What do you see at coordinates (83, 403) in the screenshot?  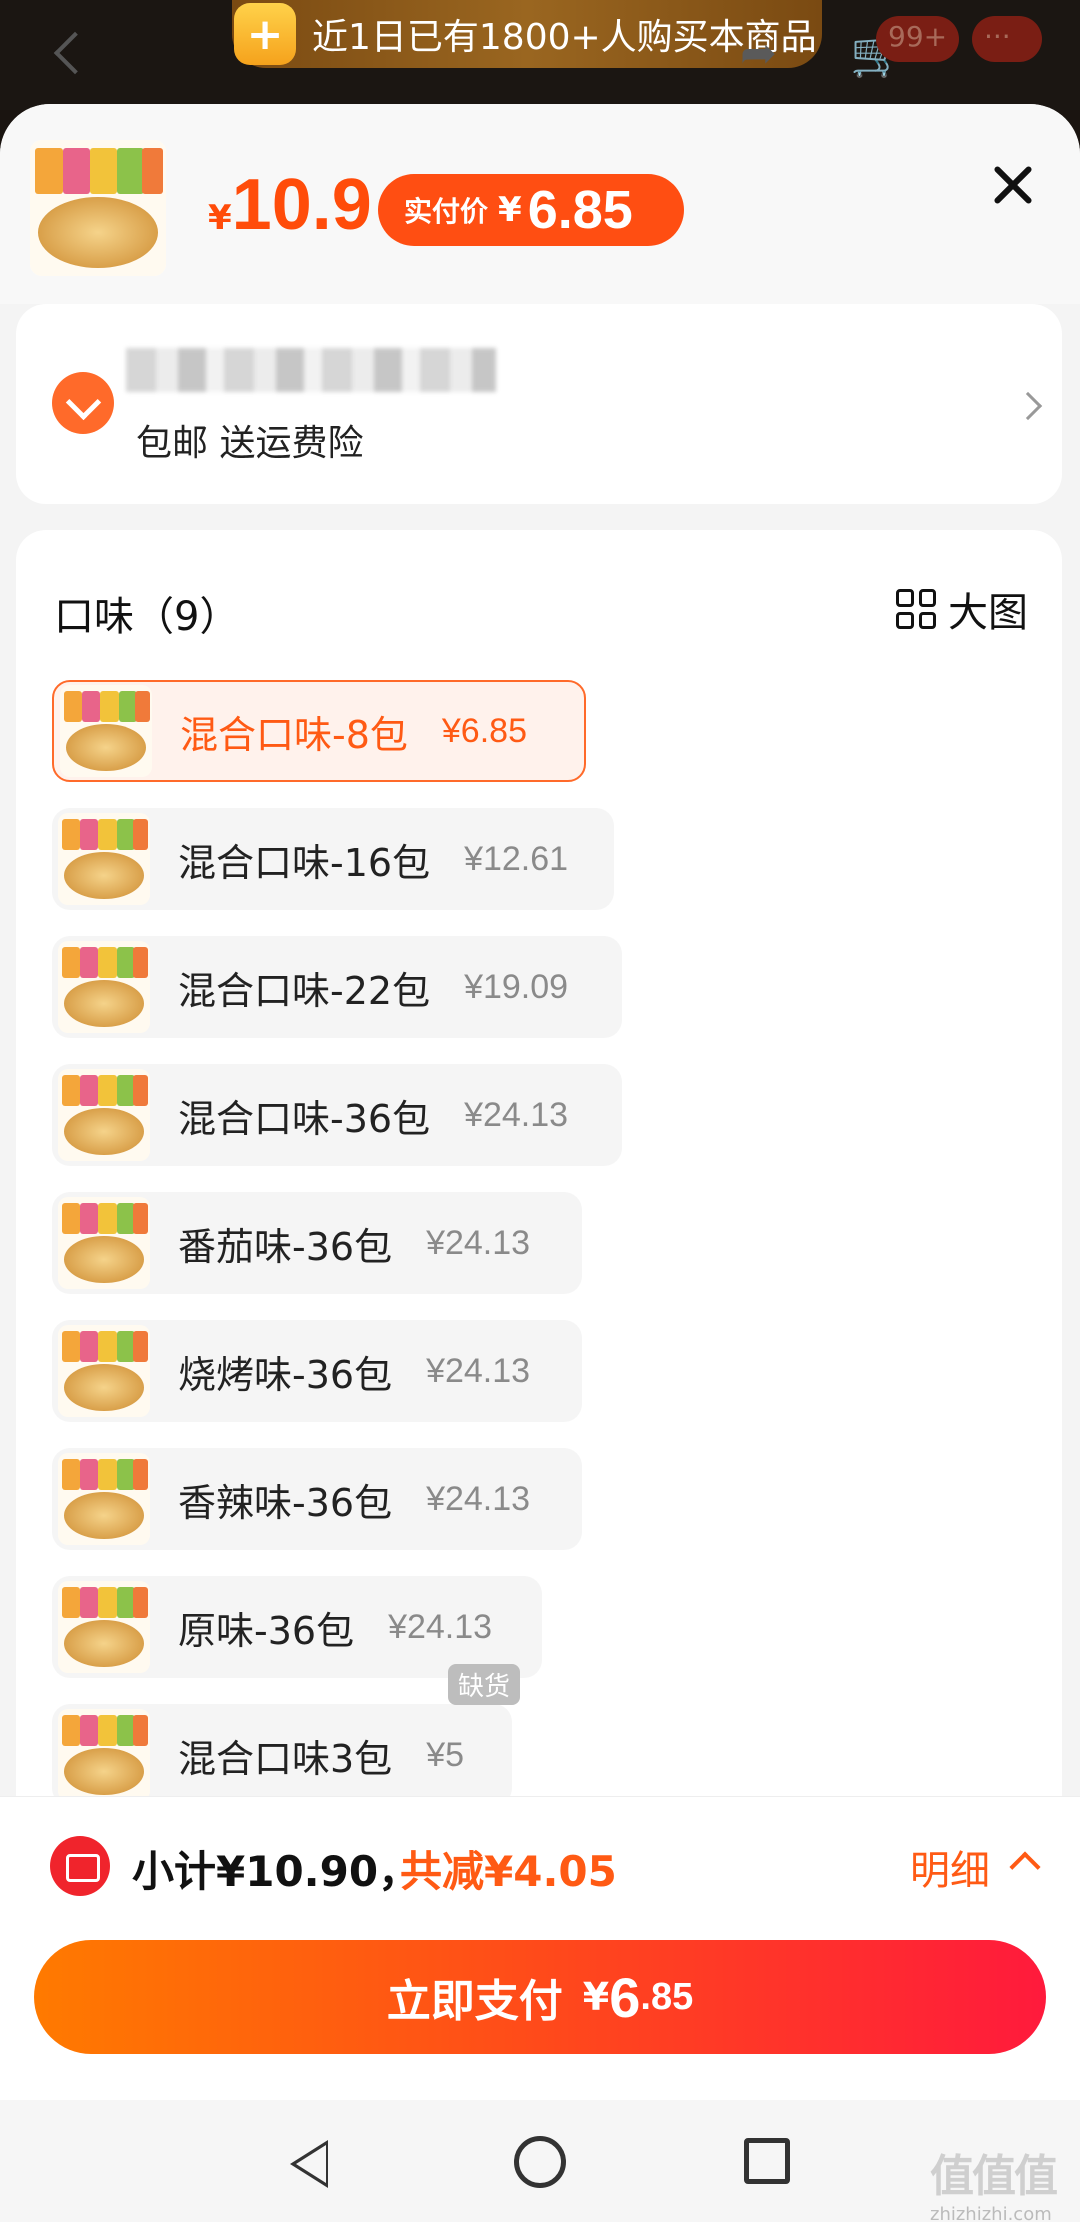 I see `location-pin-icon` at bounding box center [83, 403].